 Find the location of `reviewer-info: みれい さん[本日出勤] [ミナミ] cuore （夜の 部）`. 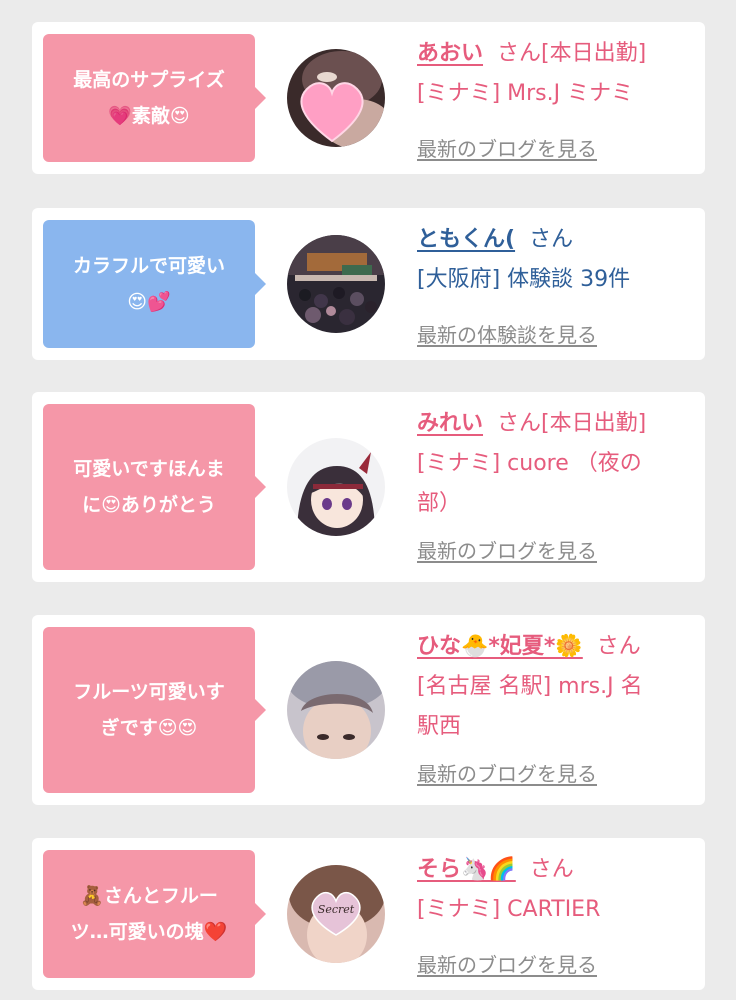

reviewer-info: みれい さん[本日出勤] [ミナミ] cuore （夜の 部） is located at coordinates (557, 464).